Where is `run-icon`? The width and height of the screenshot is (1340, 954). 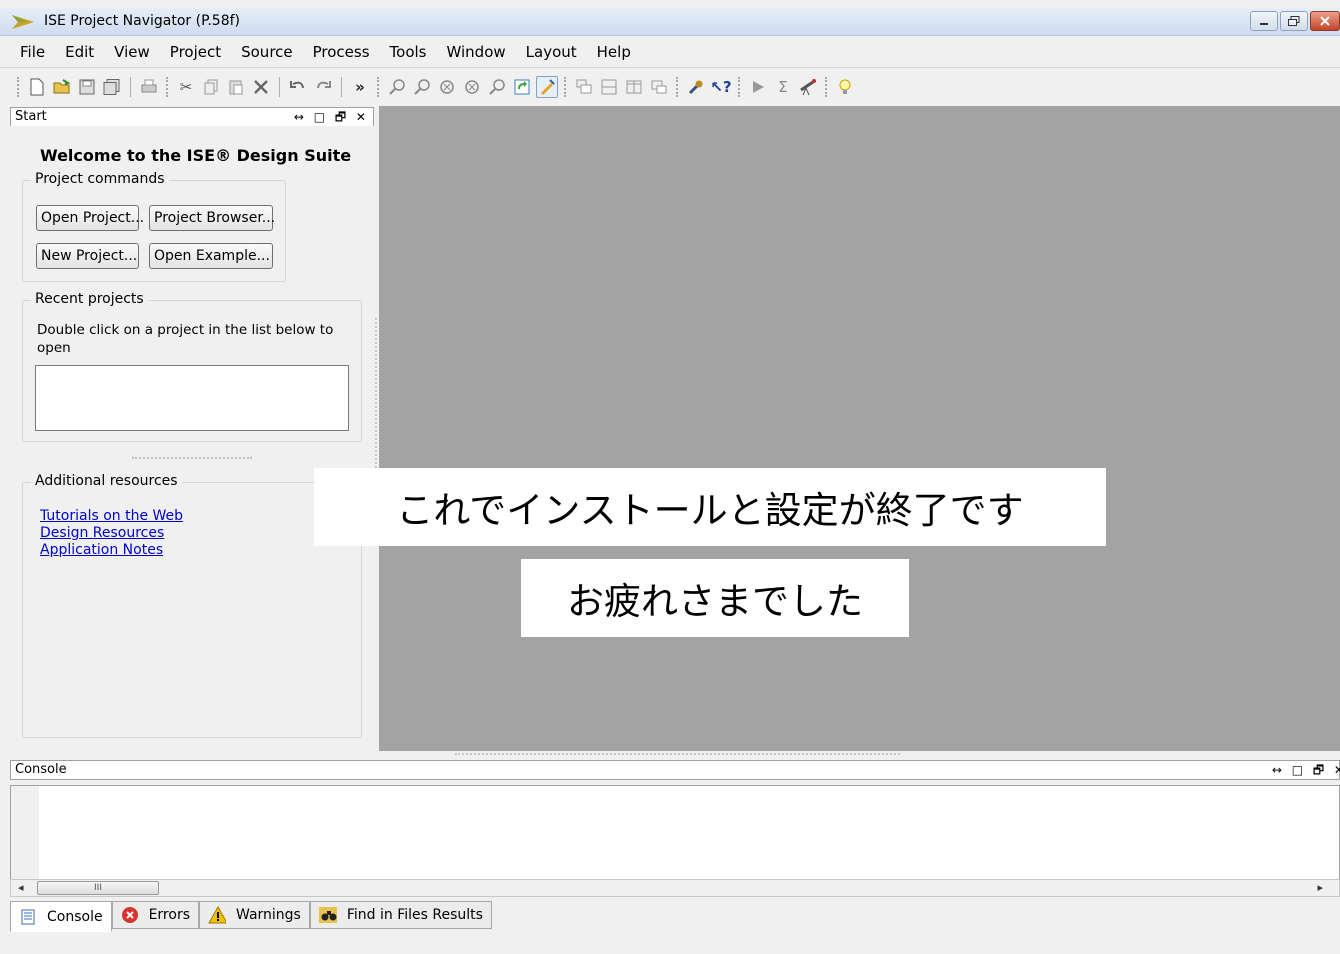 run-icon is located at coordinates (758, 87).